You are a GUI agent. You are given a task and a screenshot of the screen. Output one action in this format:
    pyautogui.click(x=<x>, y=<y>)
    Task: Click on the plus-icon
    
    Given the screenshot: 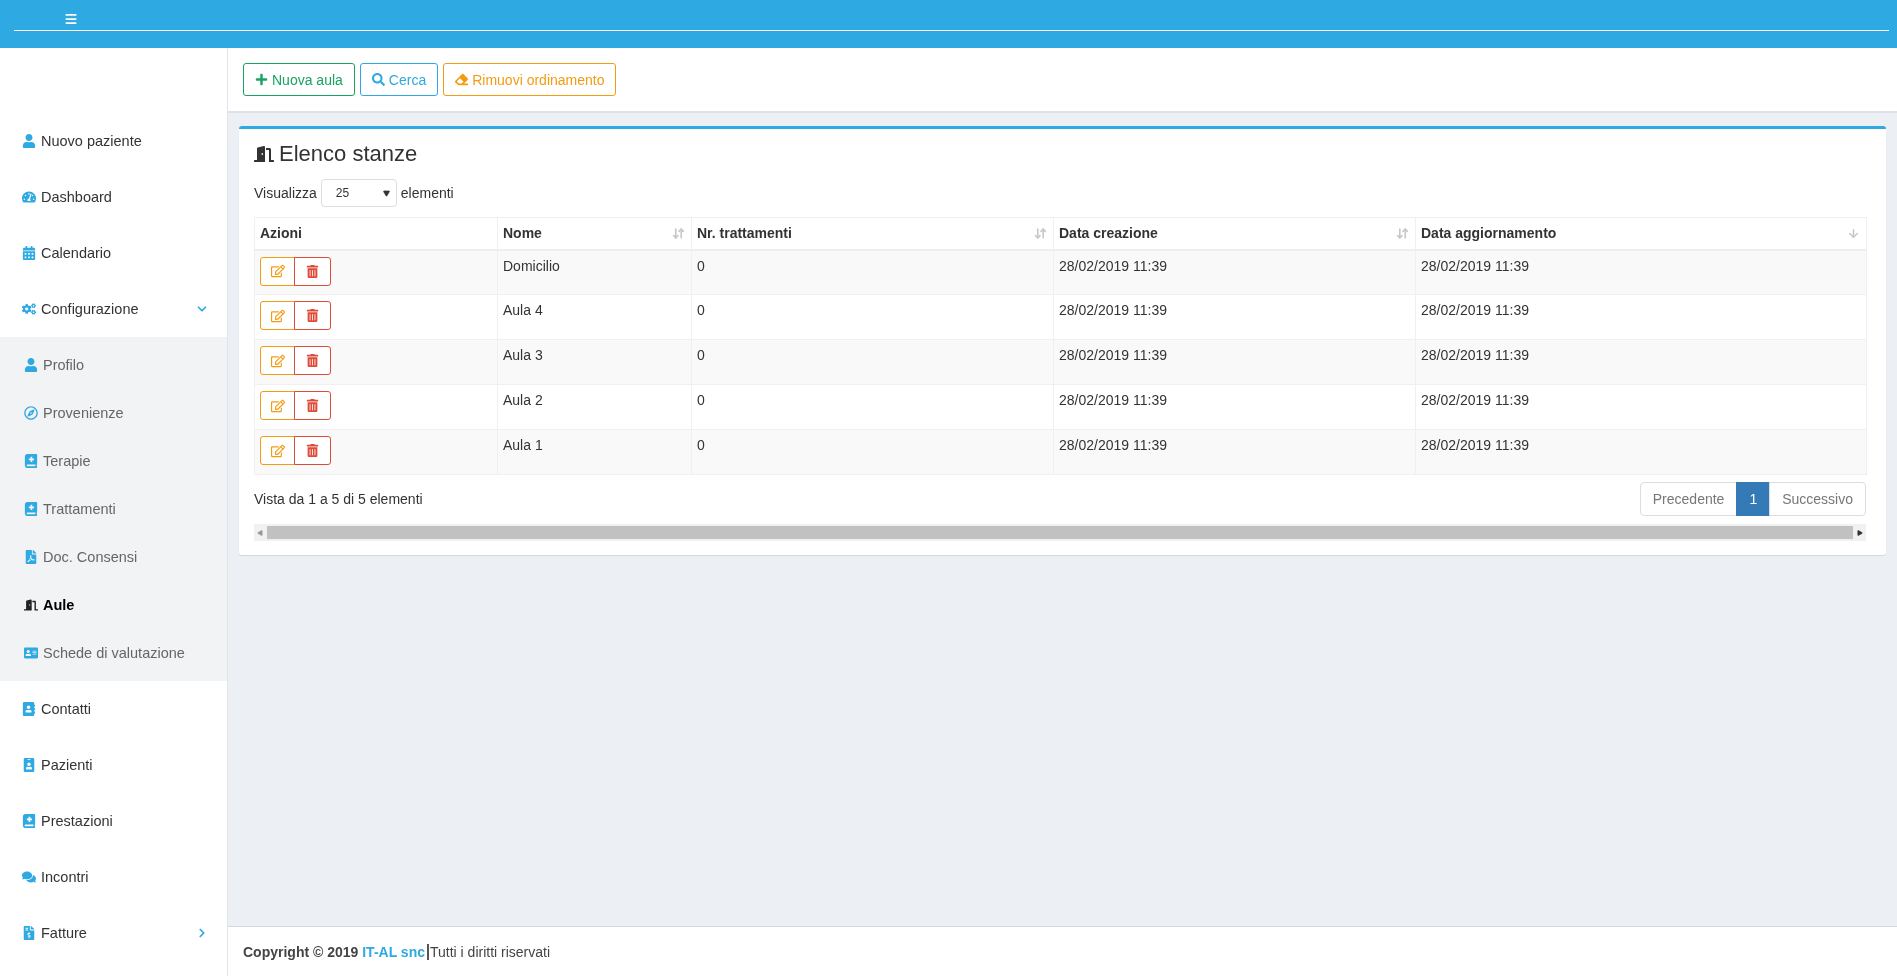 What is the action you would take?
    pyautogui.click(x=261, y=79)
    